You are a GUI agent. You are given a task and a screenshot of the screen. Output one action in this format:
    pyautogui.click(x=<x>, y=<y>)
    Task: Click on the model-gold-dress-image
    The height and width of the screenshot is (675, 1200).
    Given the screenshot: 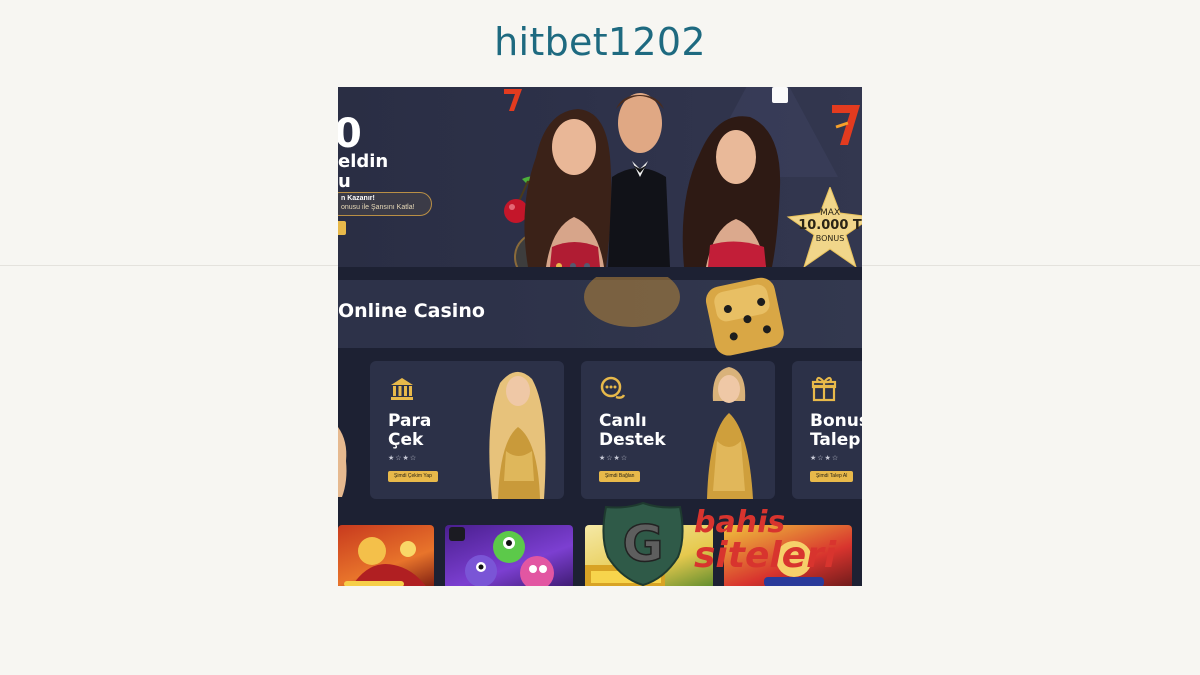 What is the action you would take?
    pyautogui.click(x=517, y=435)
    